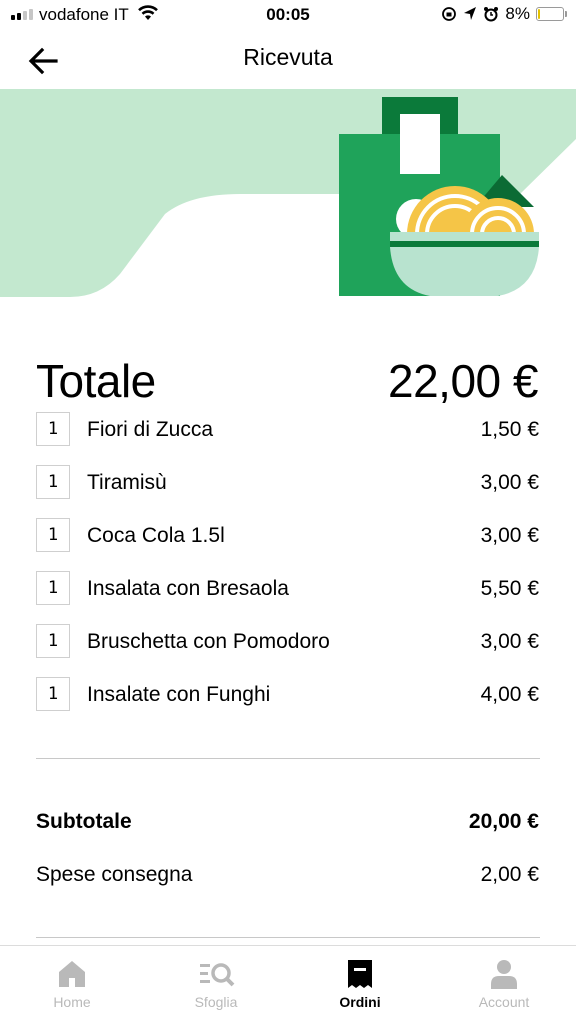  I want to click on order-item: 1 Bruschetta con Pomodoro 3,00 €, so click(287, 650).